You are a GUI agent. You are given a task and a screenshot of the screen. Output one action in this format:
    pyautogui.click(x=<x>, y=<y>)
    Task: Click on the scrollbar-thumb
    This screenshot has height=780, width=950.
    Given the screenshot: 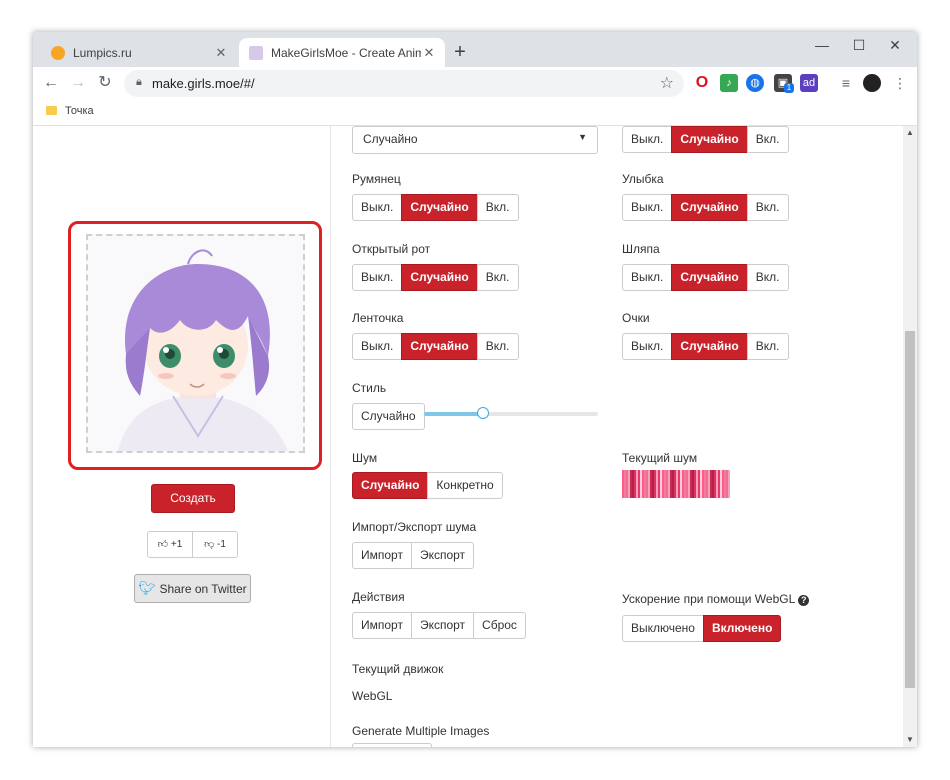 What is the action you would take?
    pyautogui.click(x=910, y=509)
    